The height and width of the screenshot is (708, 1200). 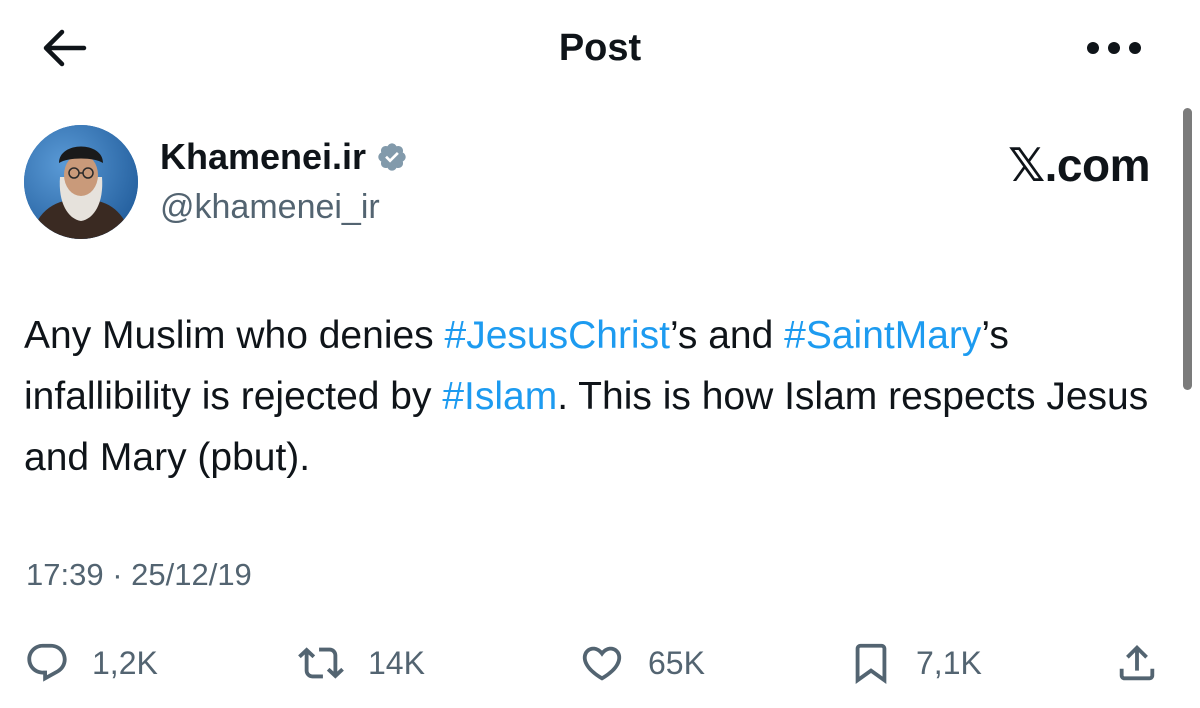 What do you see at coordinates (321, 663) in the screenshot?
I see `repost-icon` at bounding box center [321, 663].